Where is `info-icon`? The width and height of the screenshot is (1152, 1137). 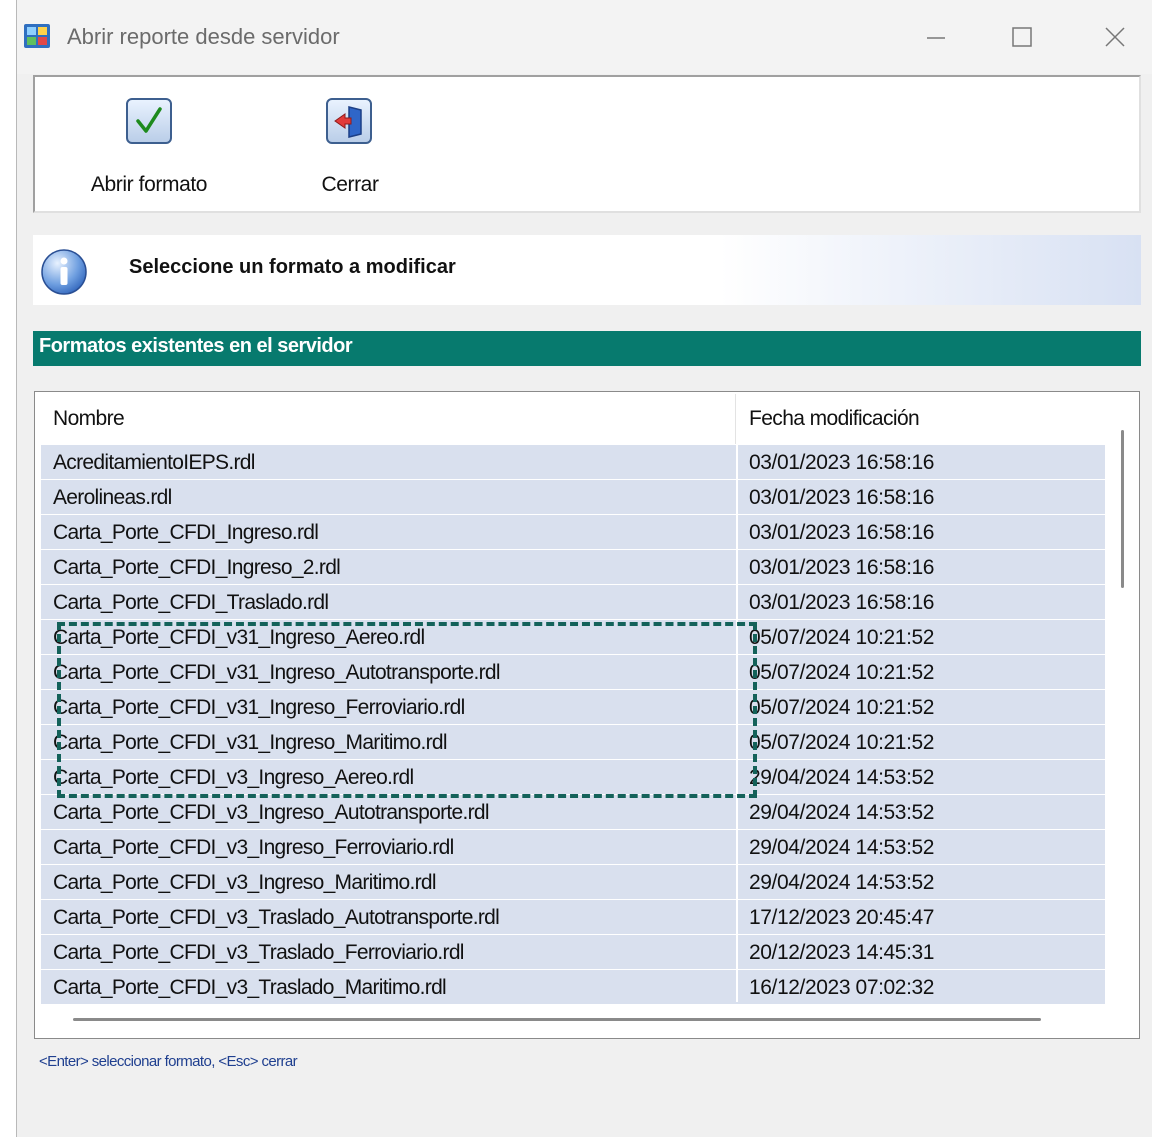 info-icon is located at coordinates (64, 272).